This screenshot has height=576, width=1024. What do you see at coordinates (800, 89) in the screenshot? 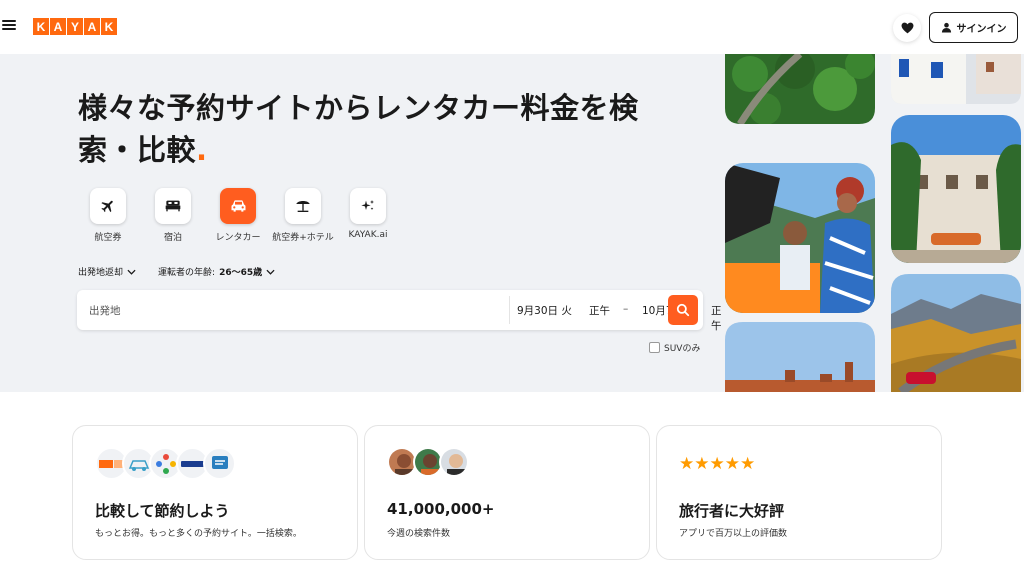
I see `forest-road-photo` at bounding box center [800, 89].